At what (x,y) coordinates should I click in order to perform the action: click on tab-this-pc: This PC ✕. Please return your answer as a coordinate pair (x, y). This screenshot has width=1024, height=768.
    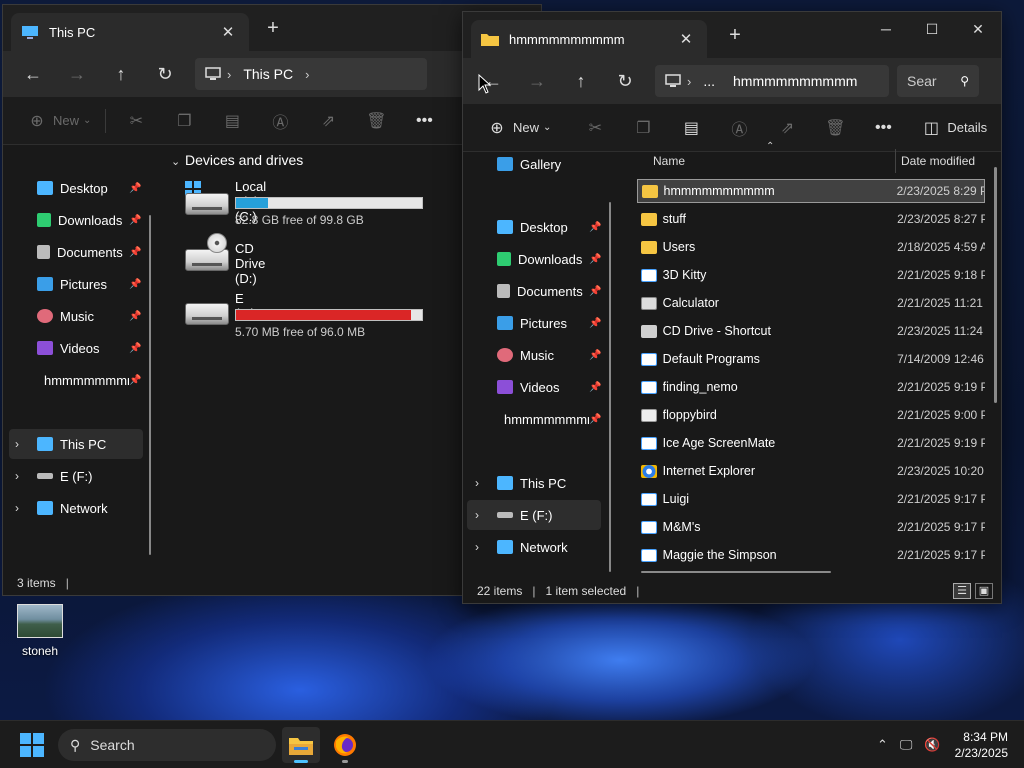
    Looking at the image, I should click on (130, 32).